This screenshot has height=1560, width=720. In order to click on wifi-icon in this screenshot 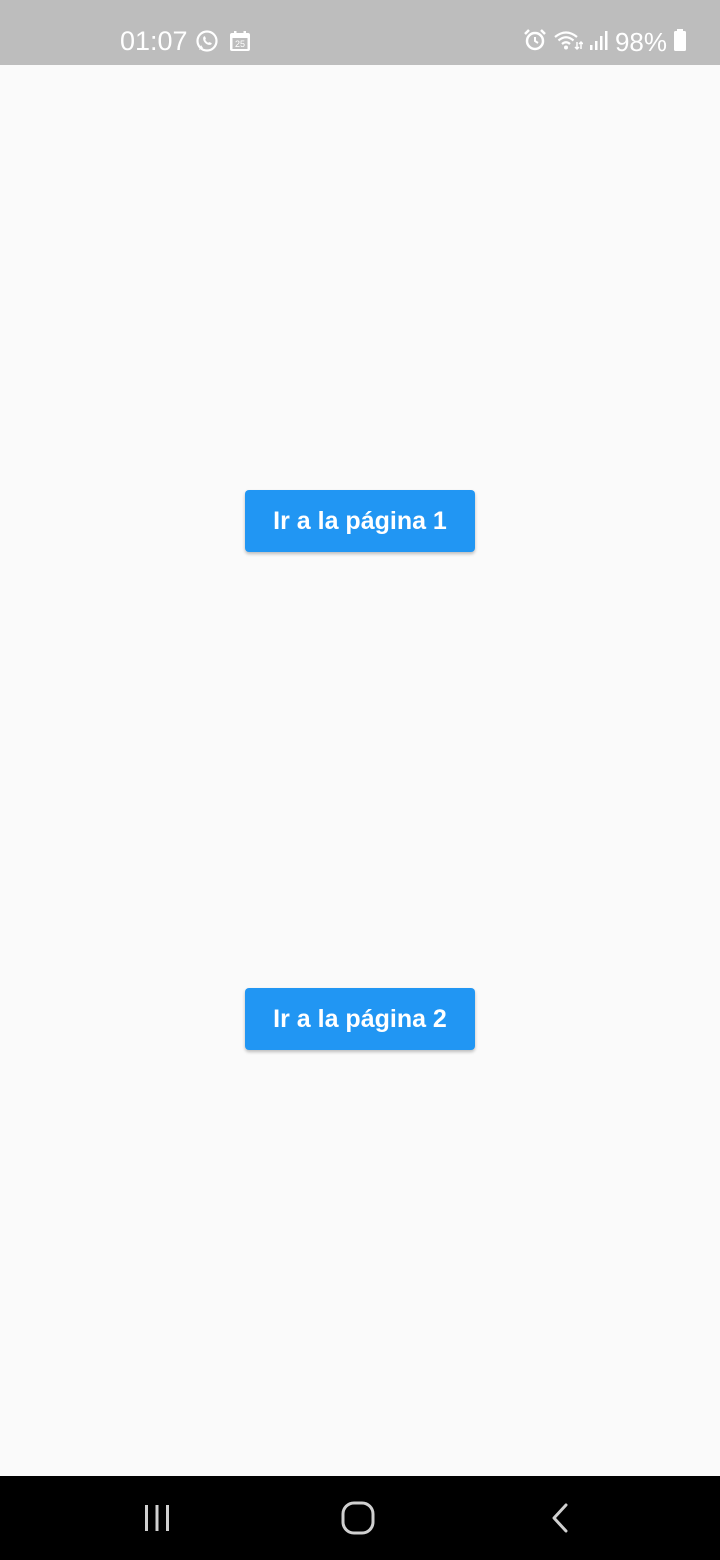, I will do `click(568, 42)`.